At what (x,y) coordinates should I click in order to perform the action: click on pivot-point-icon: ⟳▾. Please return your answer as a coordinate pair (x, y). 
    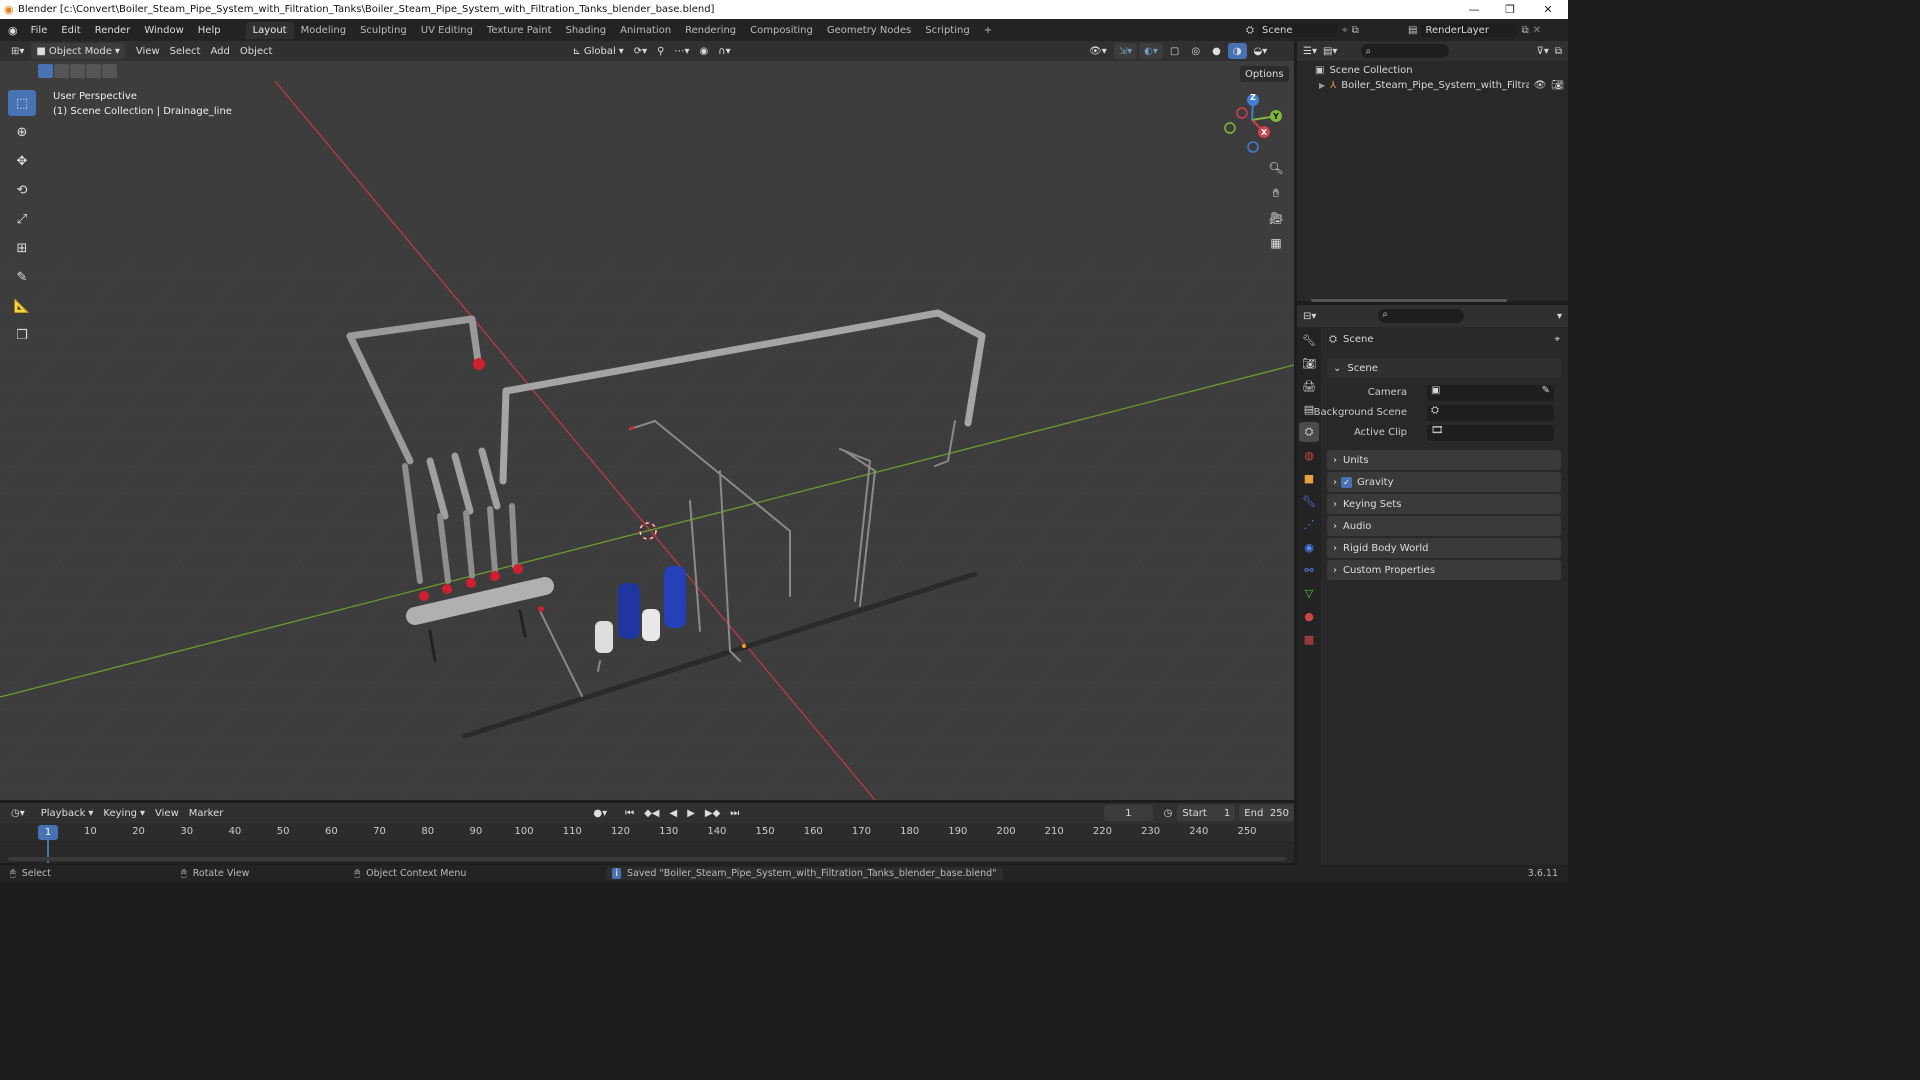
    Looking at the image, I should click on (640, 51).